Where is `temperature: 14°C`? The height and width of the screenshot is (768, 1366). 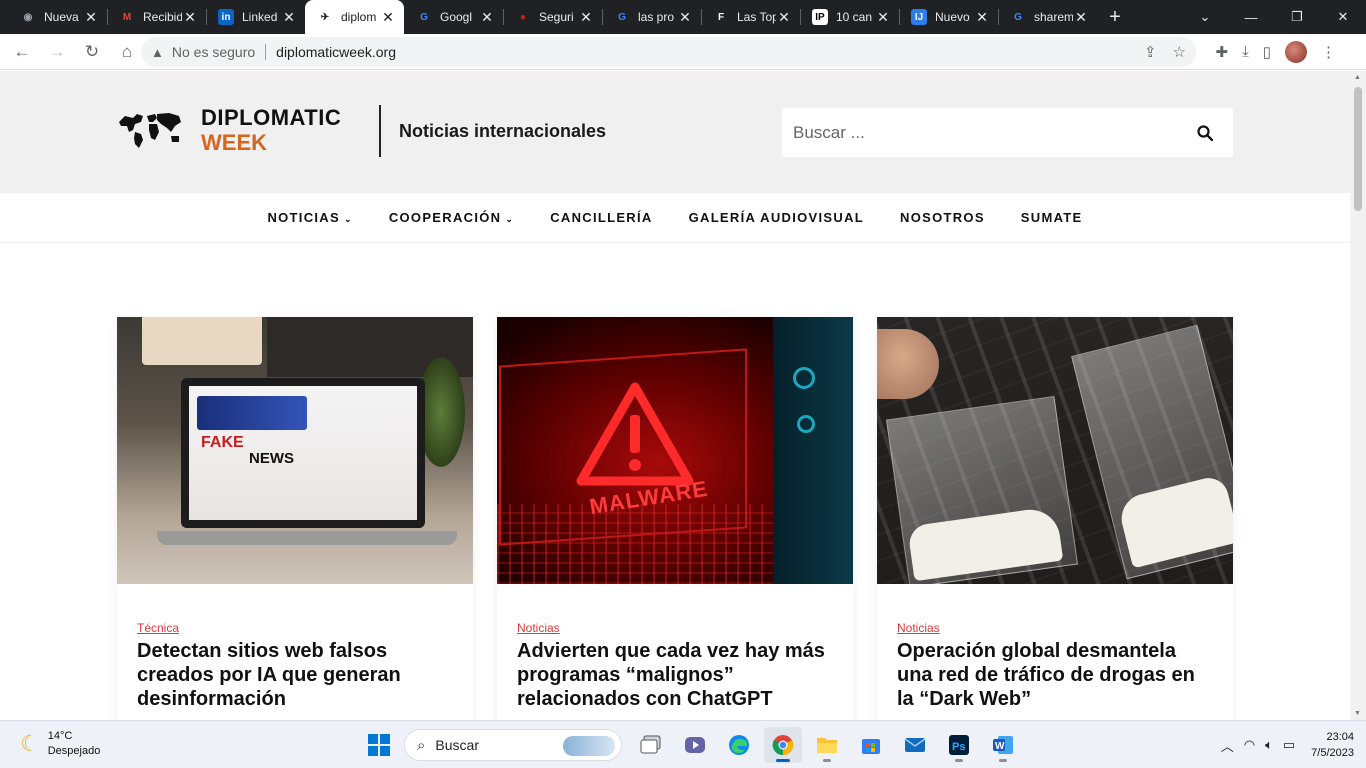 temperature: 14°C is located at coordinates (60, 736).